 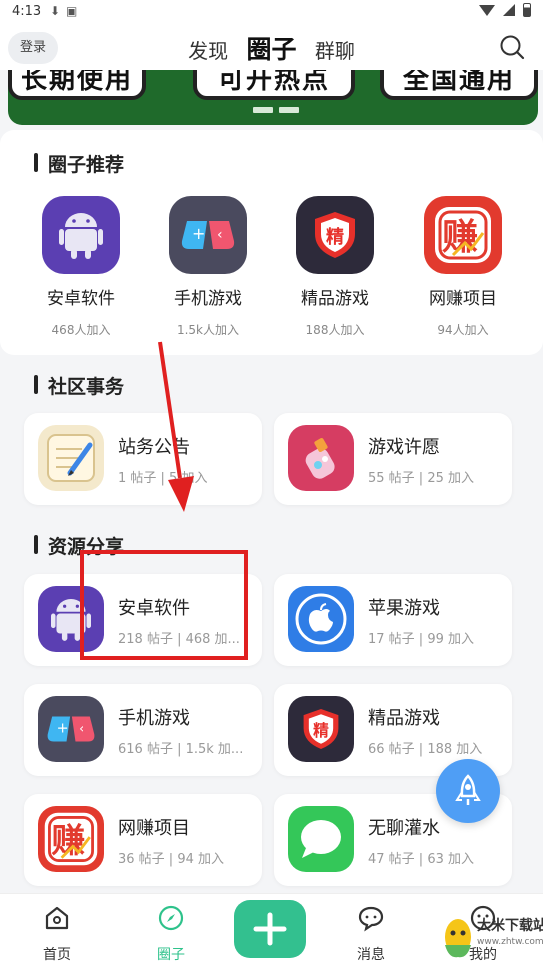 What do you see at coordinates (512, 47) in the screenshot?
I see `search-icon` at bounding box center [512, 47].